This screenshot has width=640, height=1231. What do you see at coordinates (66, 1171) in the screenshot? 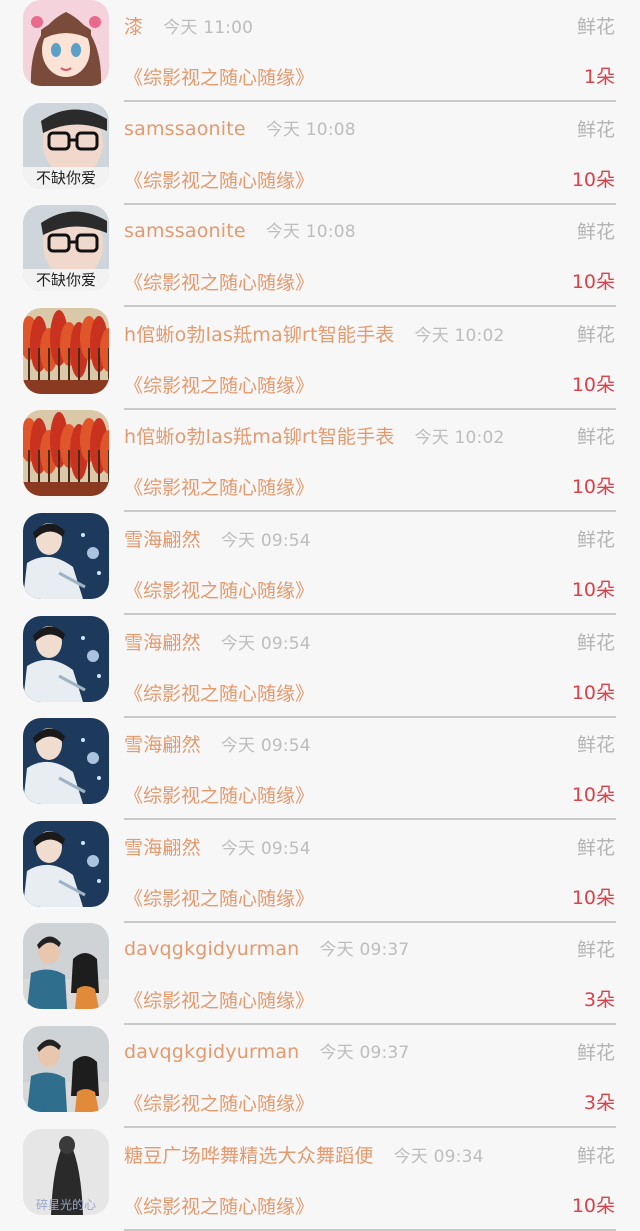
I see `user-avatar: 碎星光的心` at bounding box center [66, 1171].